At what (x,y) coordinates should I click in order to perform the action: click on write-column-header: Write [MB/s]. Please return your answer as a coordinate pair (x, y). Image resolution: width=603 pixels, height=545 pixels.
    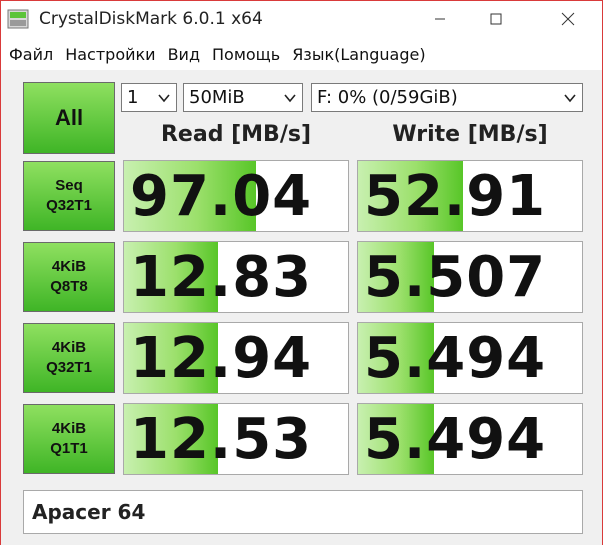
    Looking at the image, I should click on (470, 134).